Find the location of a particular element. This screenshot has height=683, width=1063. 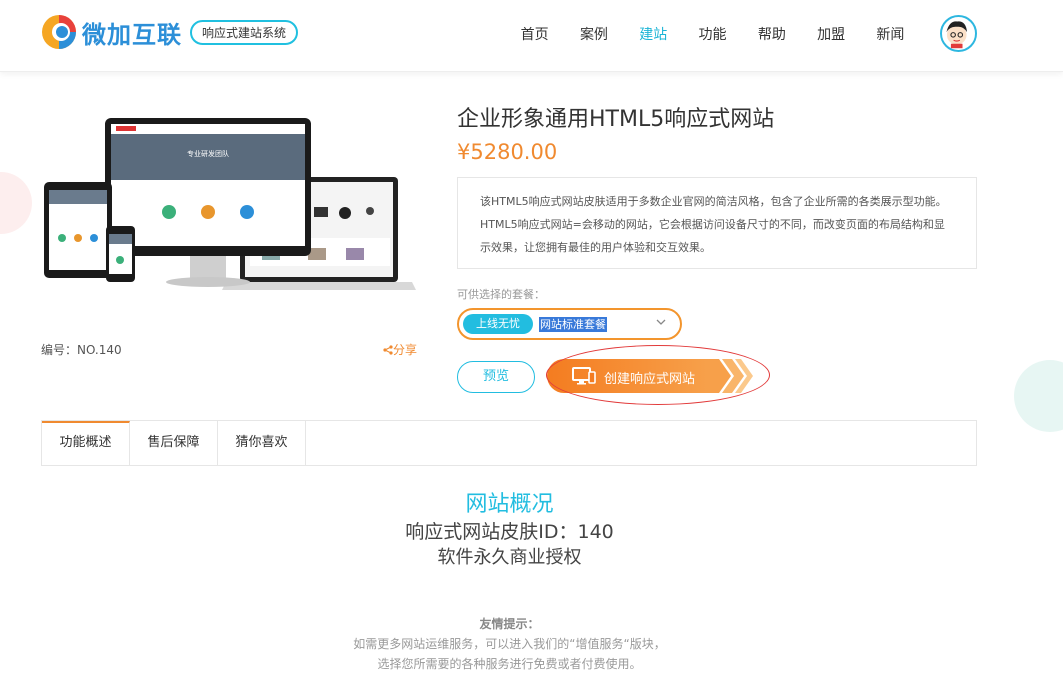

preview-button: 预览 is located at coordinates (496, 377).